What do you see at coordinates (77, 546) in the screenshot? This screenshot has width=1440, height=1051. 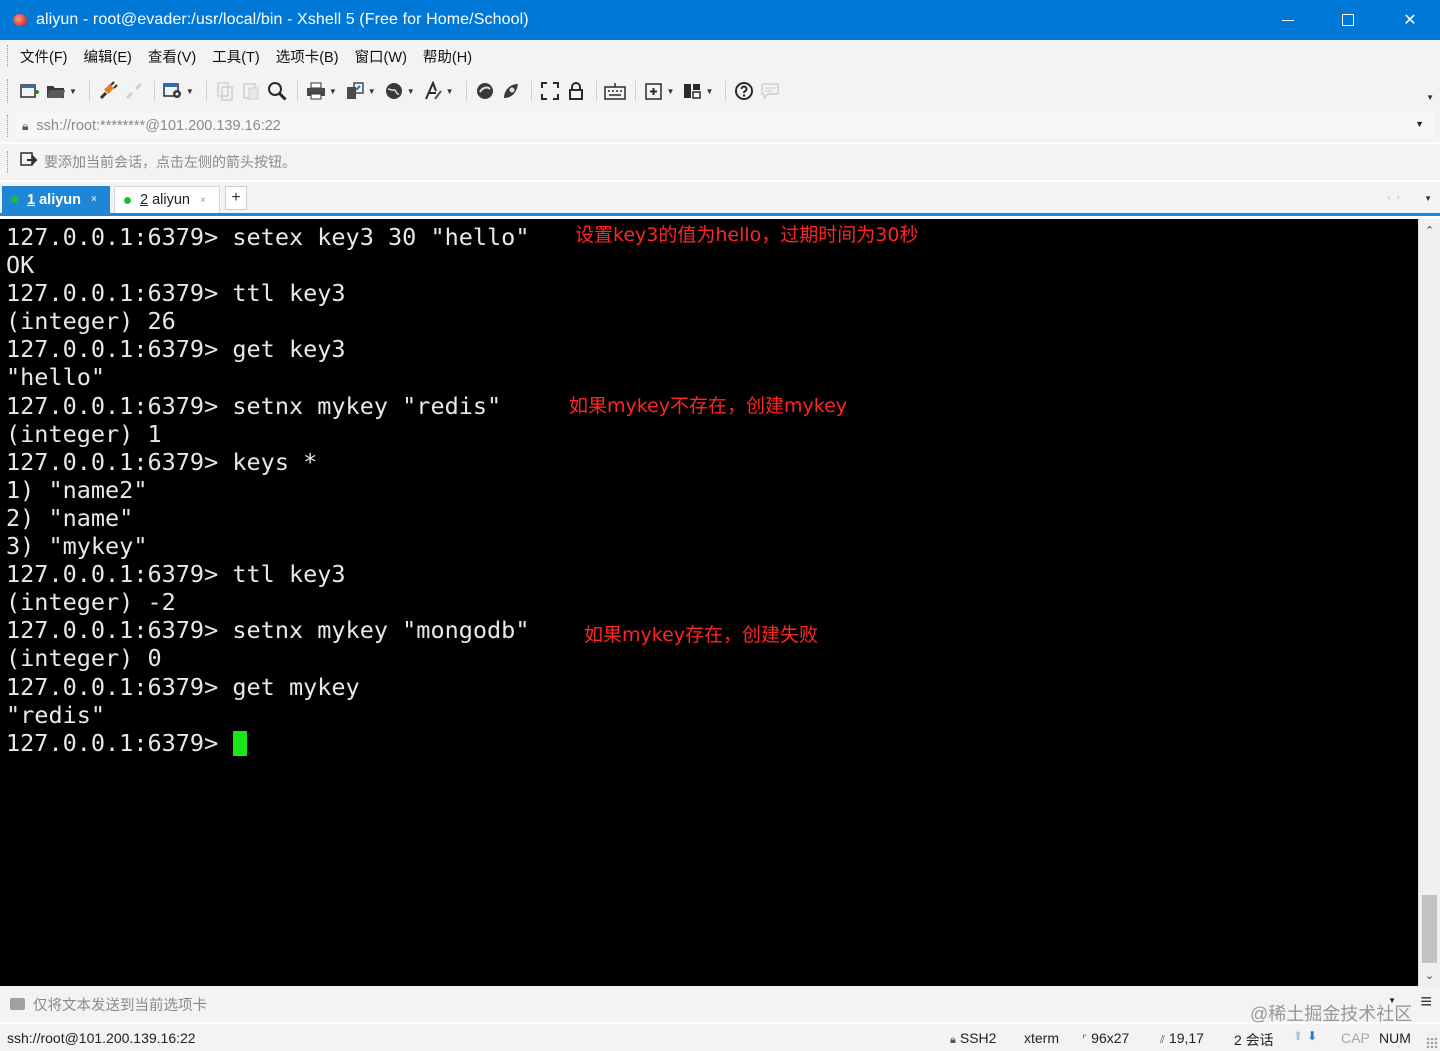 I see `terminal-line: 3) "mykey"` at bounding box center [77, 546].